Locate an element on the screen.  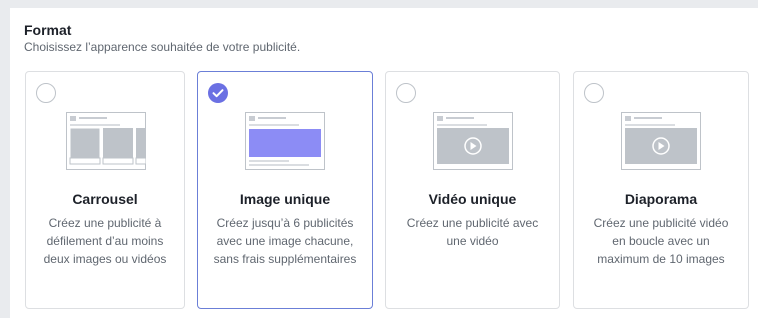
radio-button-carousel is located at coordinates (46, 93).